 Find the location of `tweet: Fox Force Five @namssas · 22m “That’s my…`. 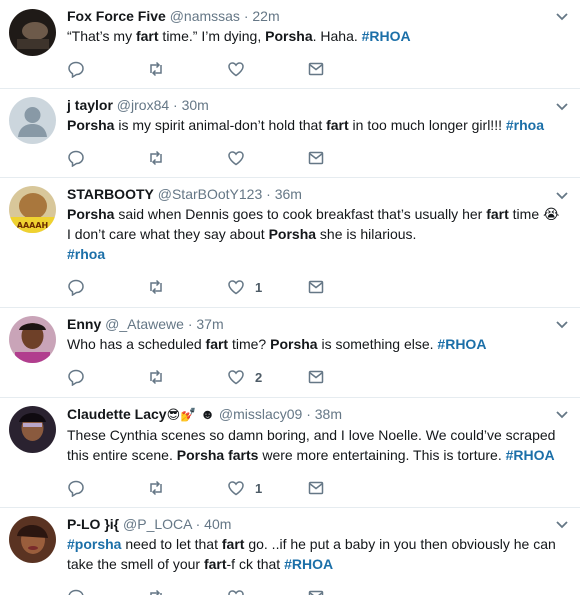

tweet: Fox Force Five @namssas · 22m “That’s my… is located at coordinates (290, 44).